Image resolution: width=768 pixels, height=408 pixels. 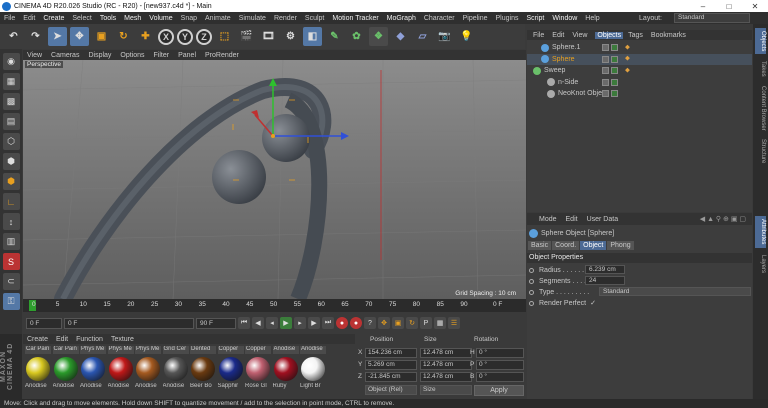 What do you see at coordinates (286, 323) in the screenshot?
I see `play-icon: ▶` at bounding box center [286, 323].